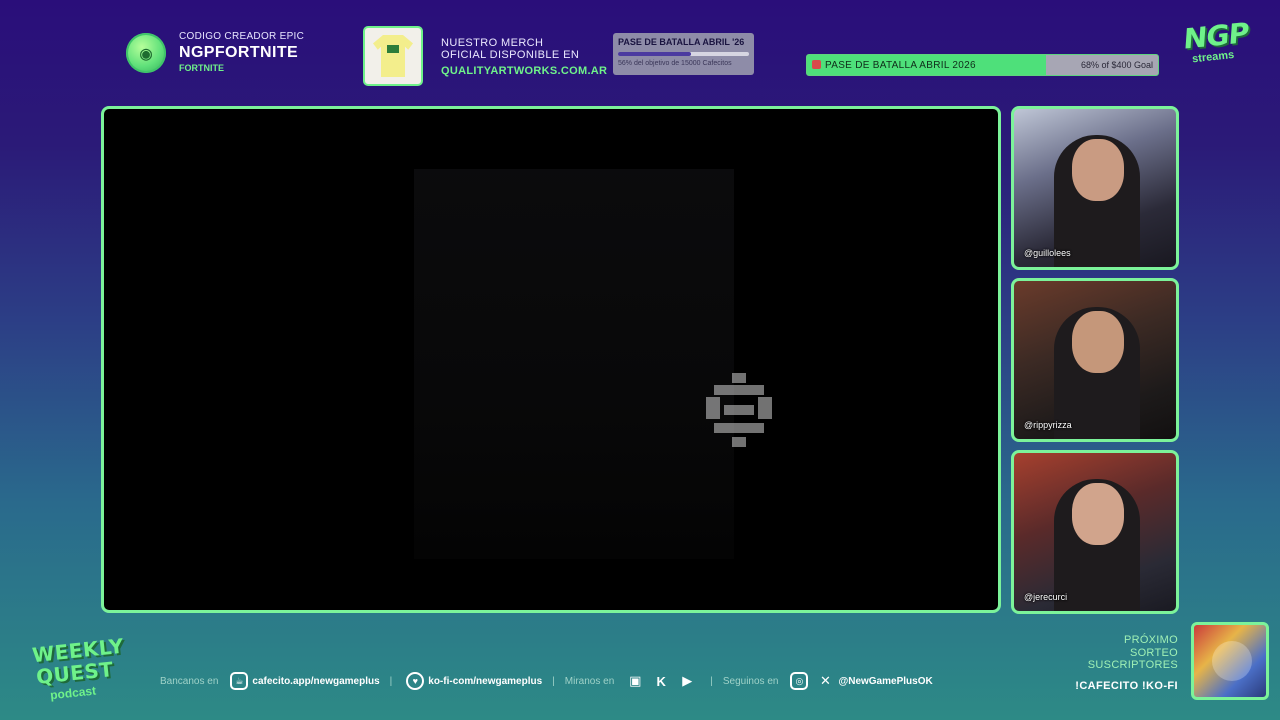  I want to click on coin-icon: ◉, so click(146, 52).